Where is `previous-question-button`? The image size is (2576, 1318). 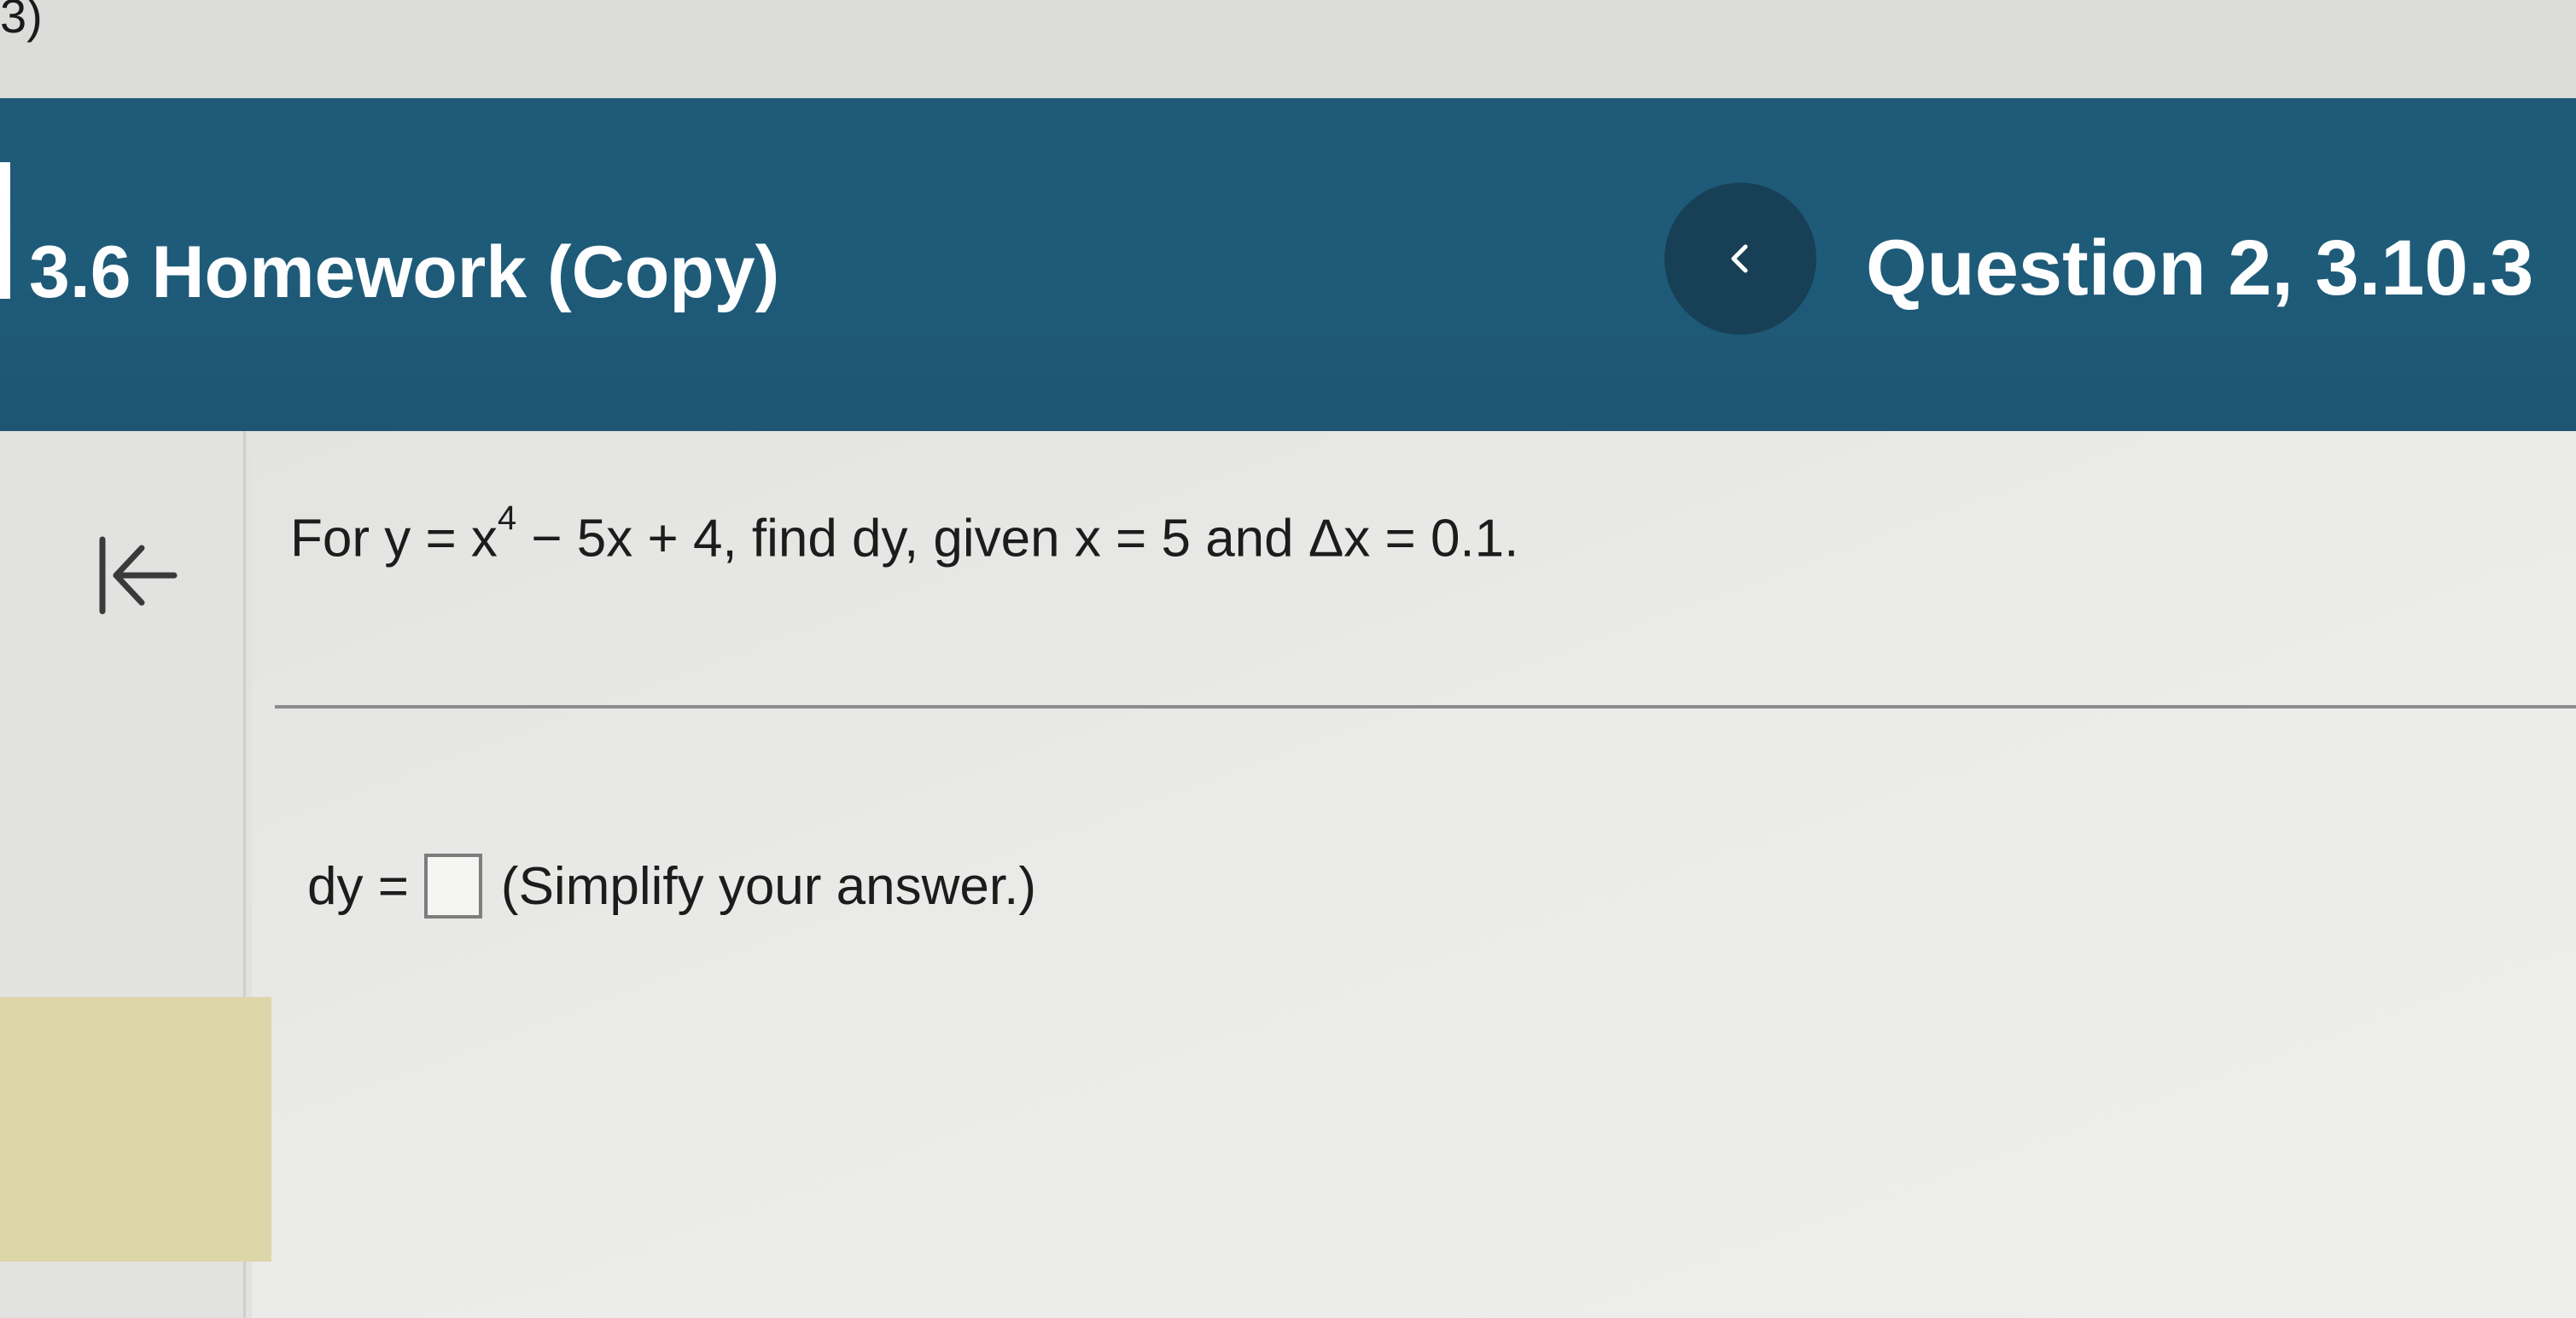 previous-question-button is located at coordinates (1740, 259).